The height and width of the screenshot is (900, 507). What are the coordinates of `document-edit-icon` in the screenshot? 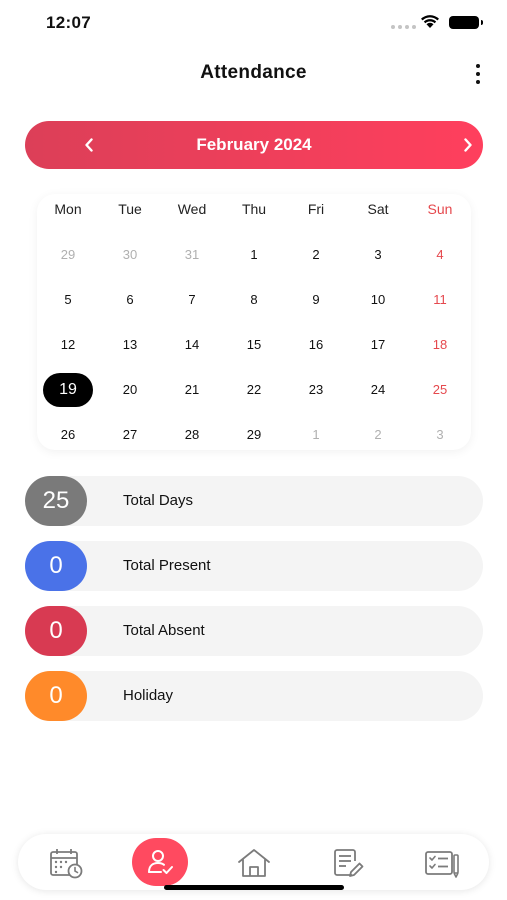 It's located at (349, 863).